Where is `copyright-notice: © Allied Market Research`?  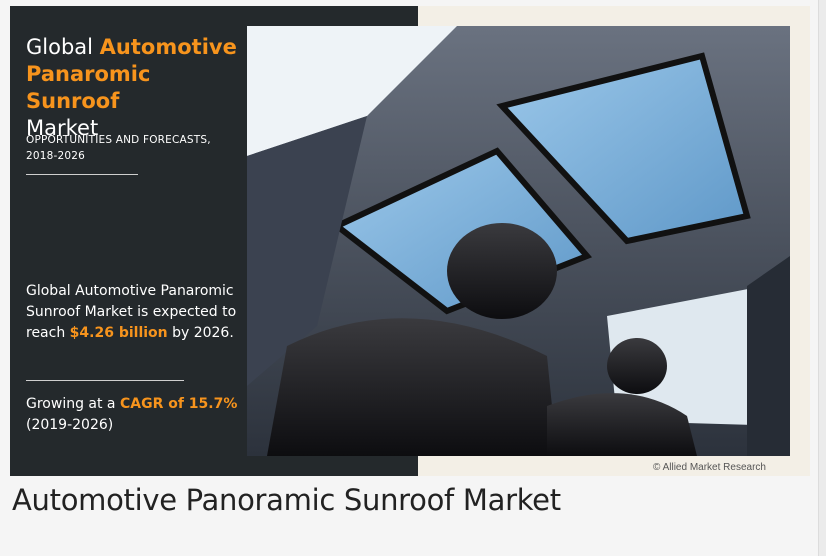 copyright-notice: © Allied Market Research is located at coordinates (709, 467).